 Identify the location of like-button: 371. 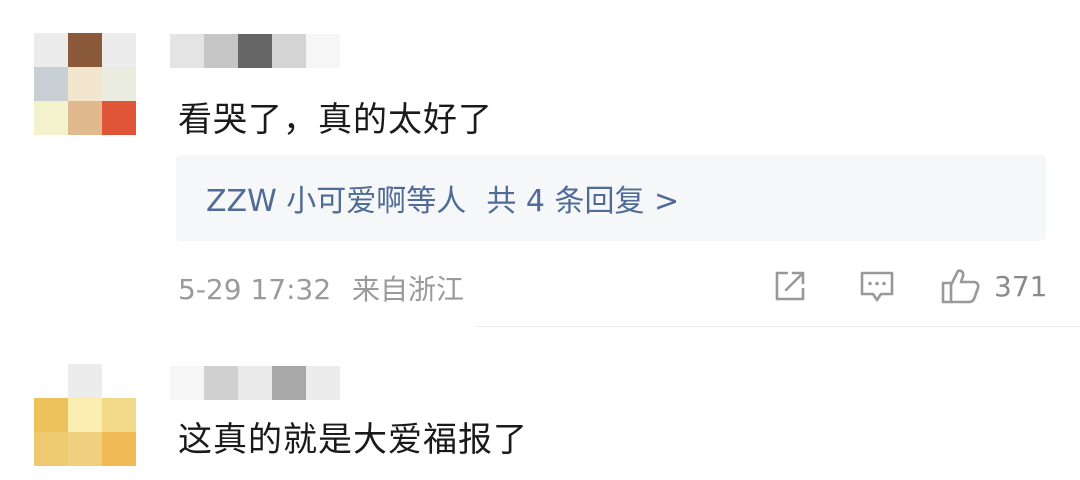
(993, 286).